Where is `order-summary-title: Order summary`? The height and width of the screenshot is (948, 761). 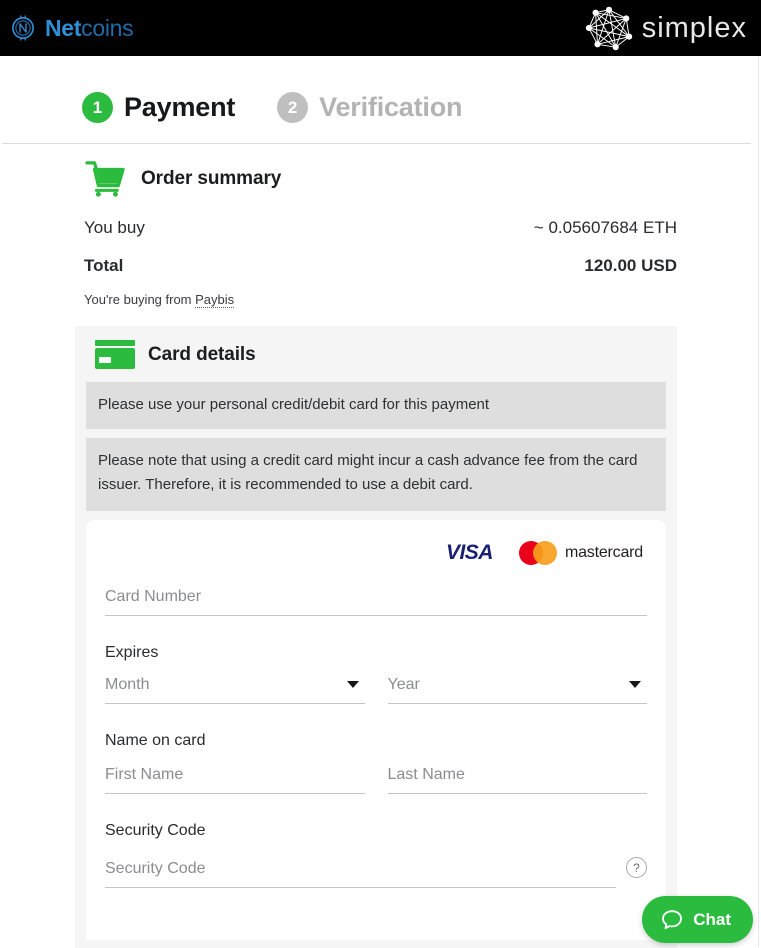 order-summary-title: Order summary is located at coordinates (211, 178).